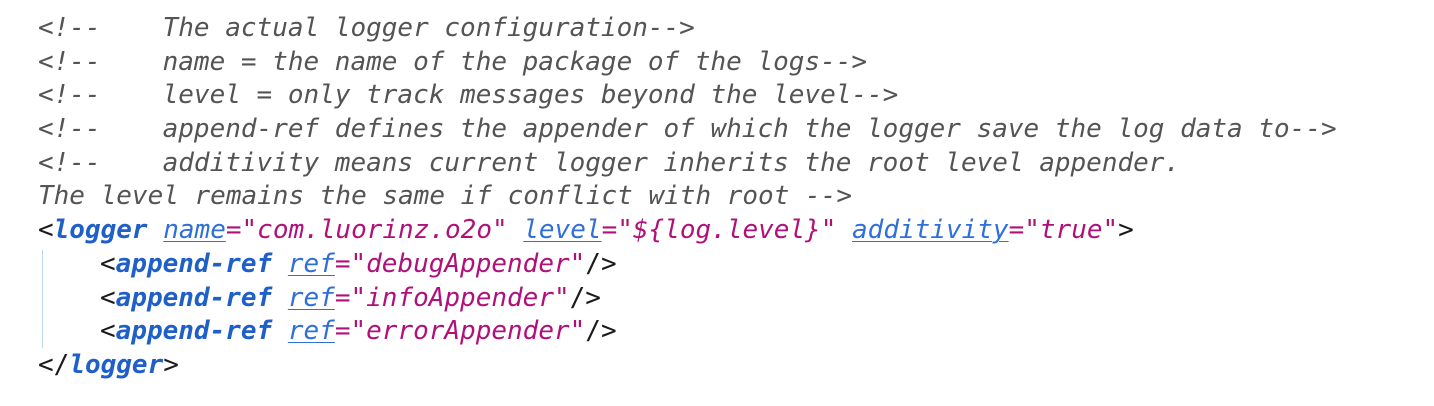  I want to click on comment-line: <!-- The actual logger configuration-->, so click(687, 29).